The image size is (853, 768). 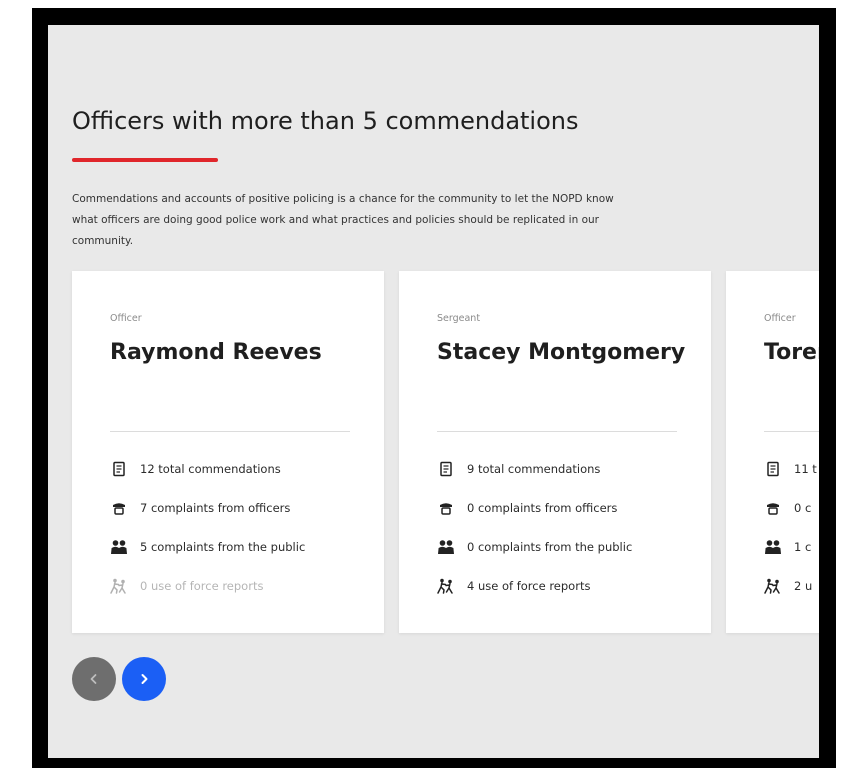 What do you see at coordinates (803, 546) in the screenshot?
I see `stat-public-complaints-text: 1 c` at bounding box center [803, 546].